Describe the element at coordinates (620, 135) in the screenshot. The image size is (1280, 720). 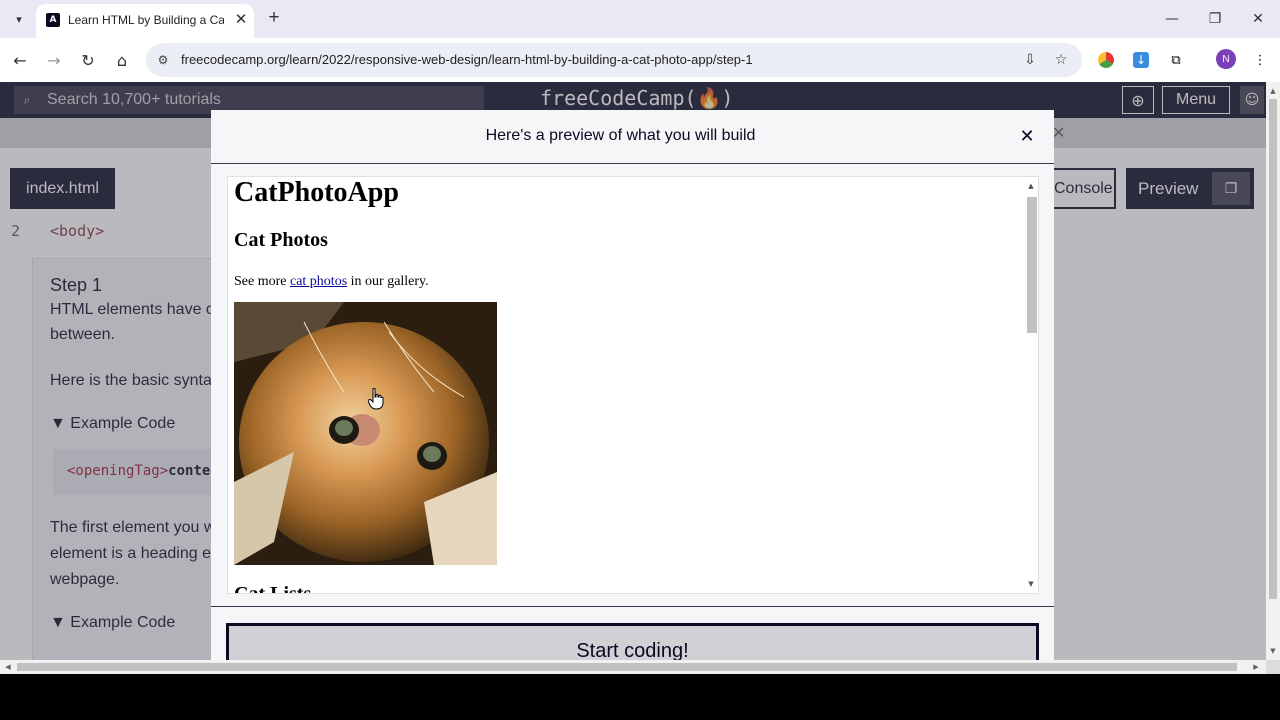
I see `modal-title: Here's a preview of what you will build` at that location.